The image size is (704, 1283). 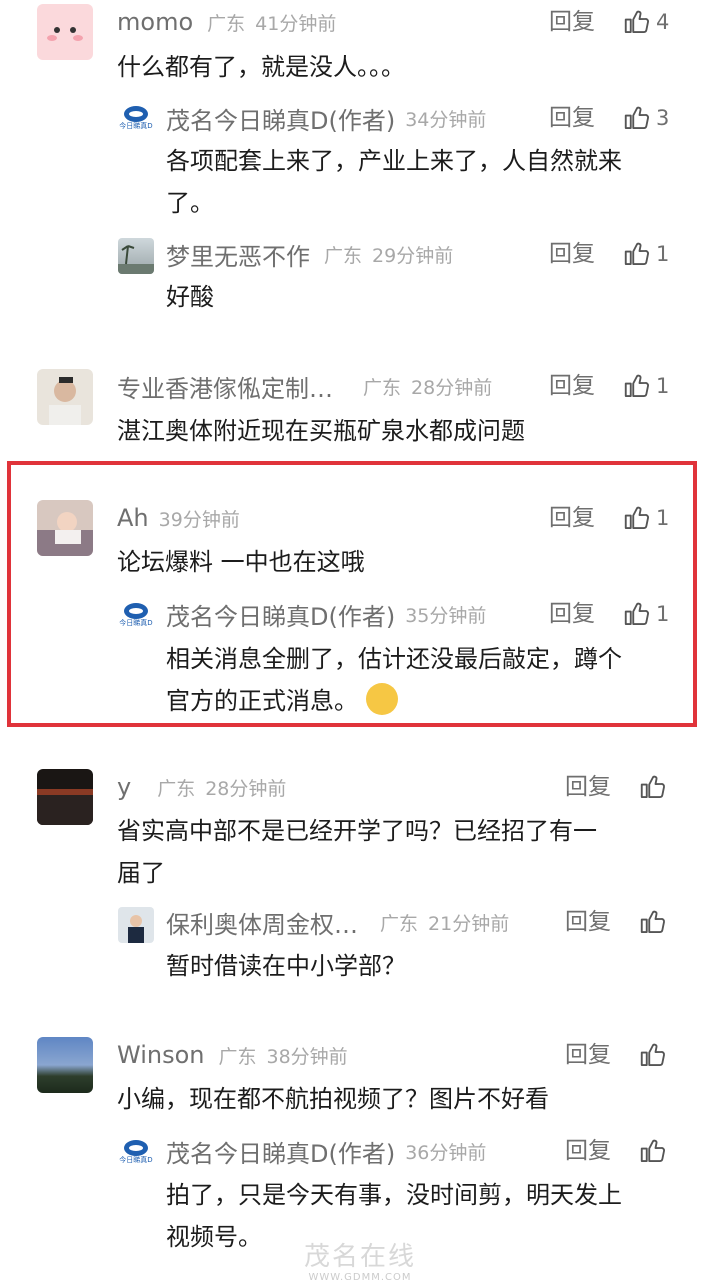 I want to click on like-count: 4, so click(x=663, y=22).